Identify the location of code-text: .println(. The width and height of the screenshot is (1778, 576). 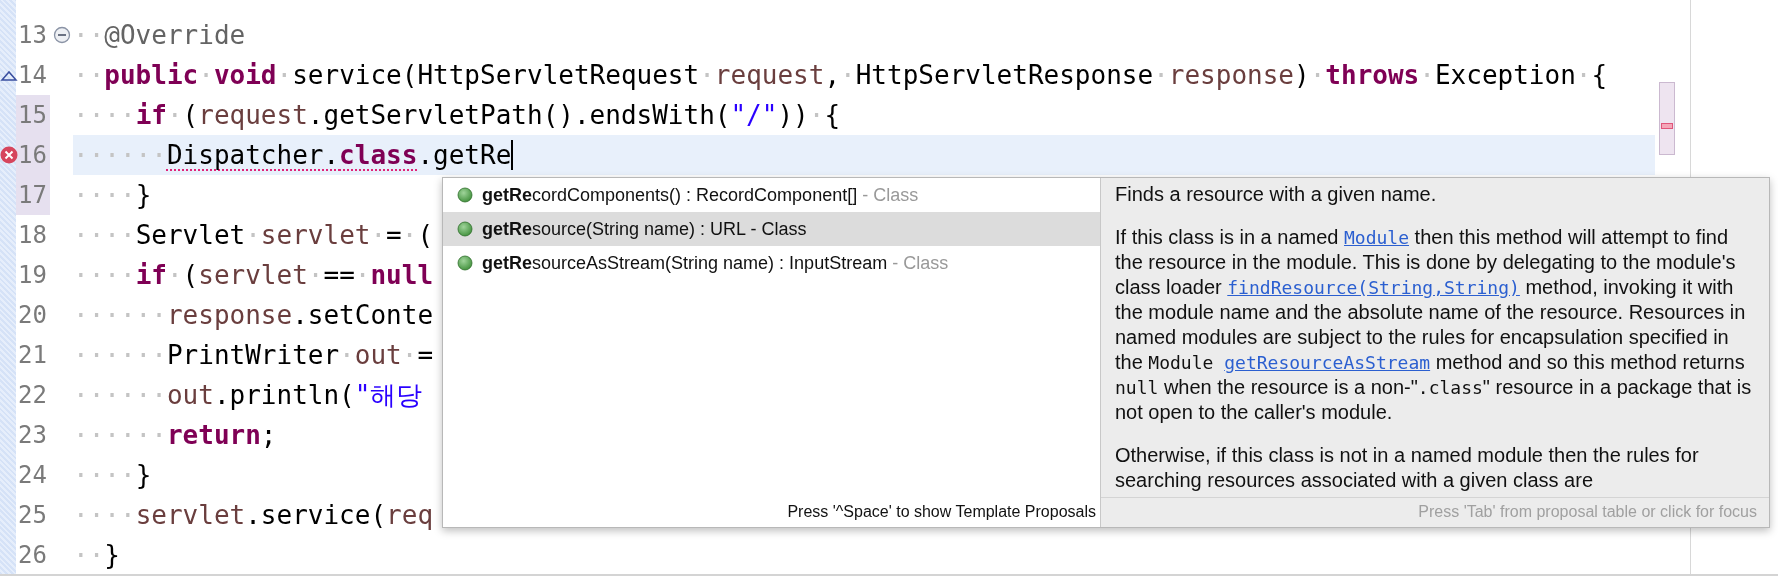
(284, 395).